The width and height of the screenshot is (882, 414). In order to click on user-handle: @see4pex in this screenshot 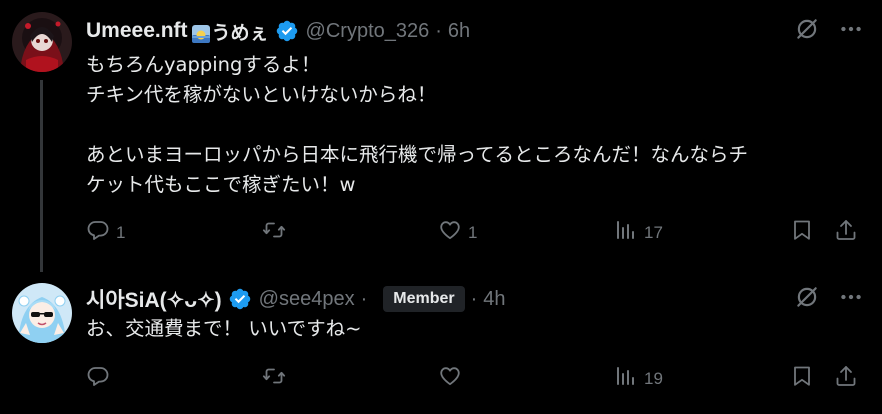, I will do `click(307, 299)`.